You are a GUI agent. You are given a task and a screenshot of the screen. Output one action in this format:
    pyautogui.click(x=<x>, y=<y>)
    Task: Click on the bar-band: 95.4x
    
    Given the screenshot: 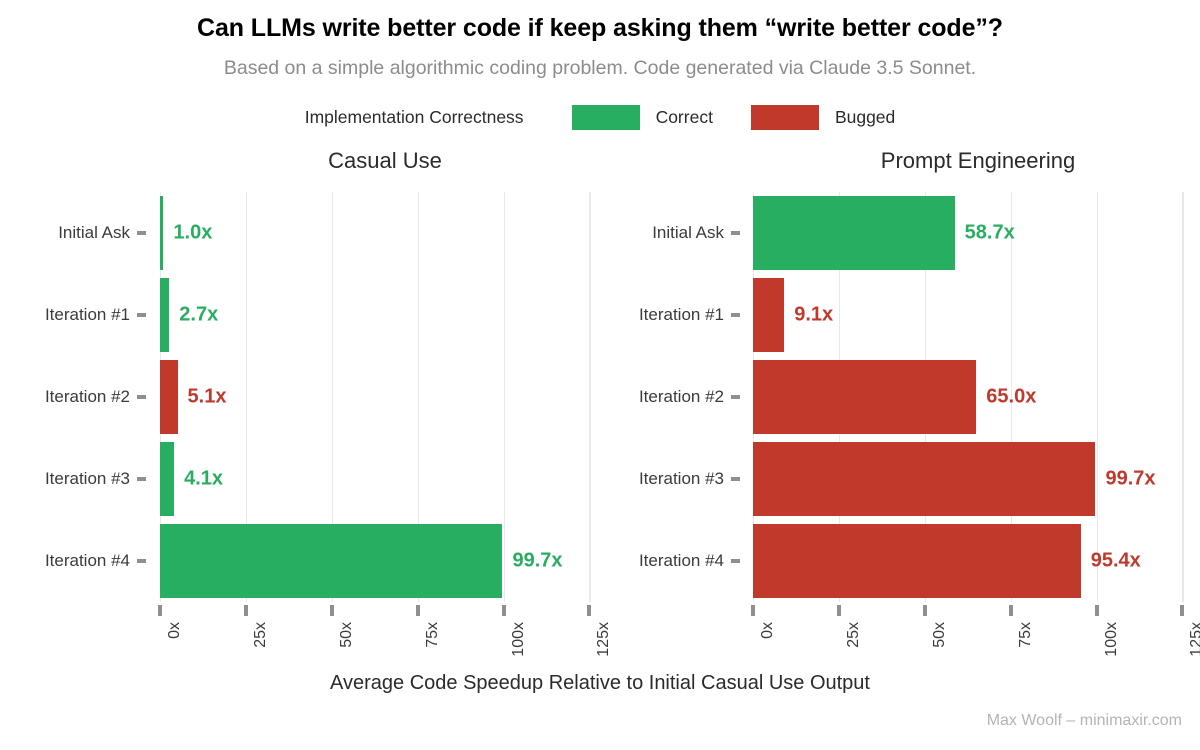 What is the action you would take?
    pyautogui.click(x=976, y=561)
    